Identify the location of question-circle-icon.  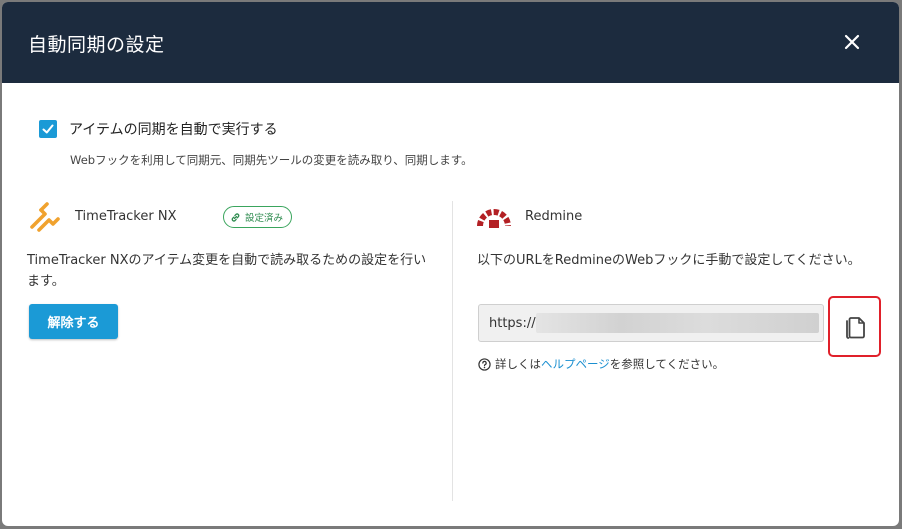
(484, 364).